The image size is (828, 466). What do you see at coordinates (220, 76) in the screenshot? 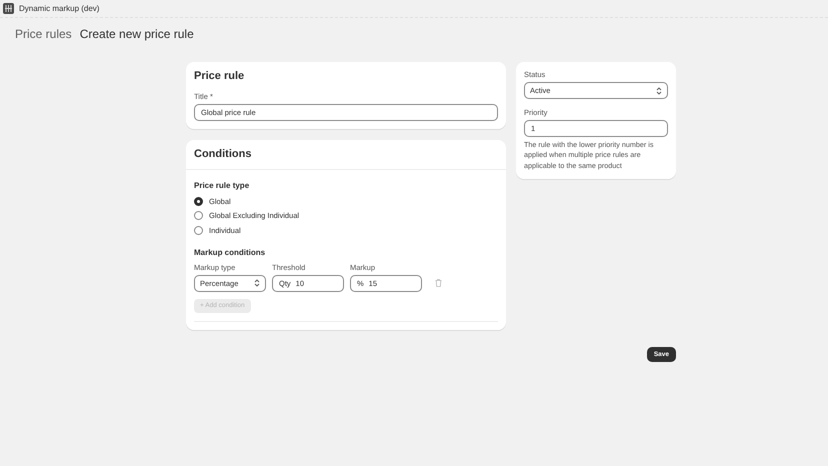
I see `card-heading: Price rule` at bounding box center [220, 76].